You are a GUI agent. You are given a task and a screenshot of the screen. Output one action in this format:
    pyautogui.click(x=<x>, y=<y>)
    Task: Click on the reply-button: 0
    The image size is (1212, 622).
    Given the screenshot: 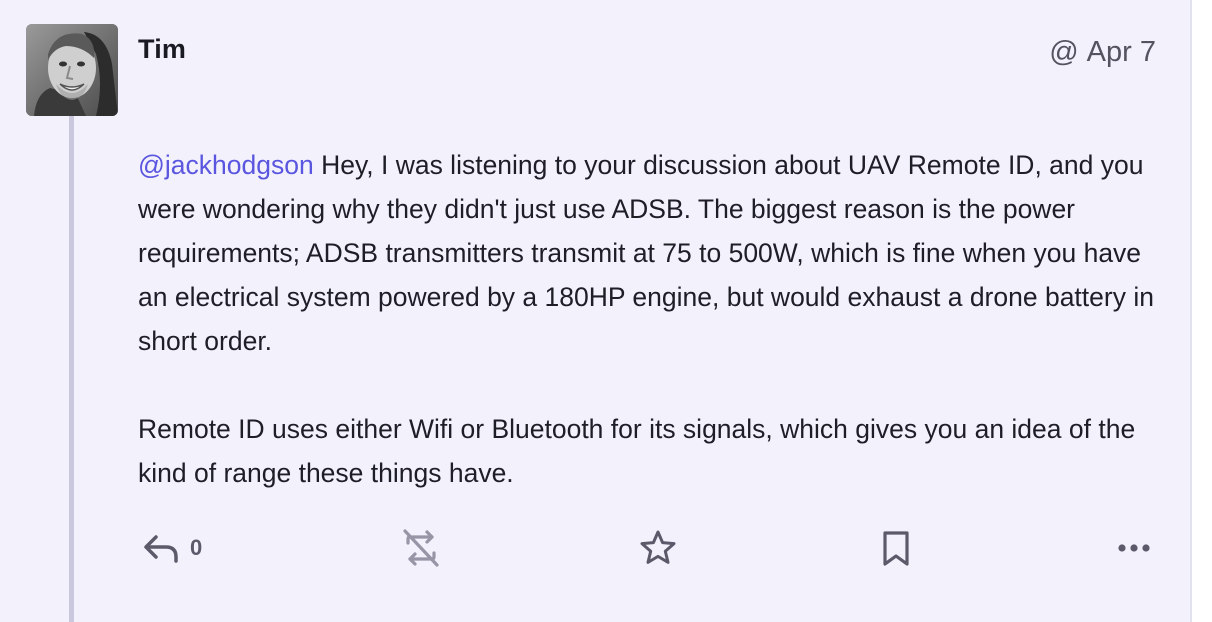 What is the action you would take?
    pyautogui.click(x=172, y=548)
    